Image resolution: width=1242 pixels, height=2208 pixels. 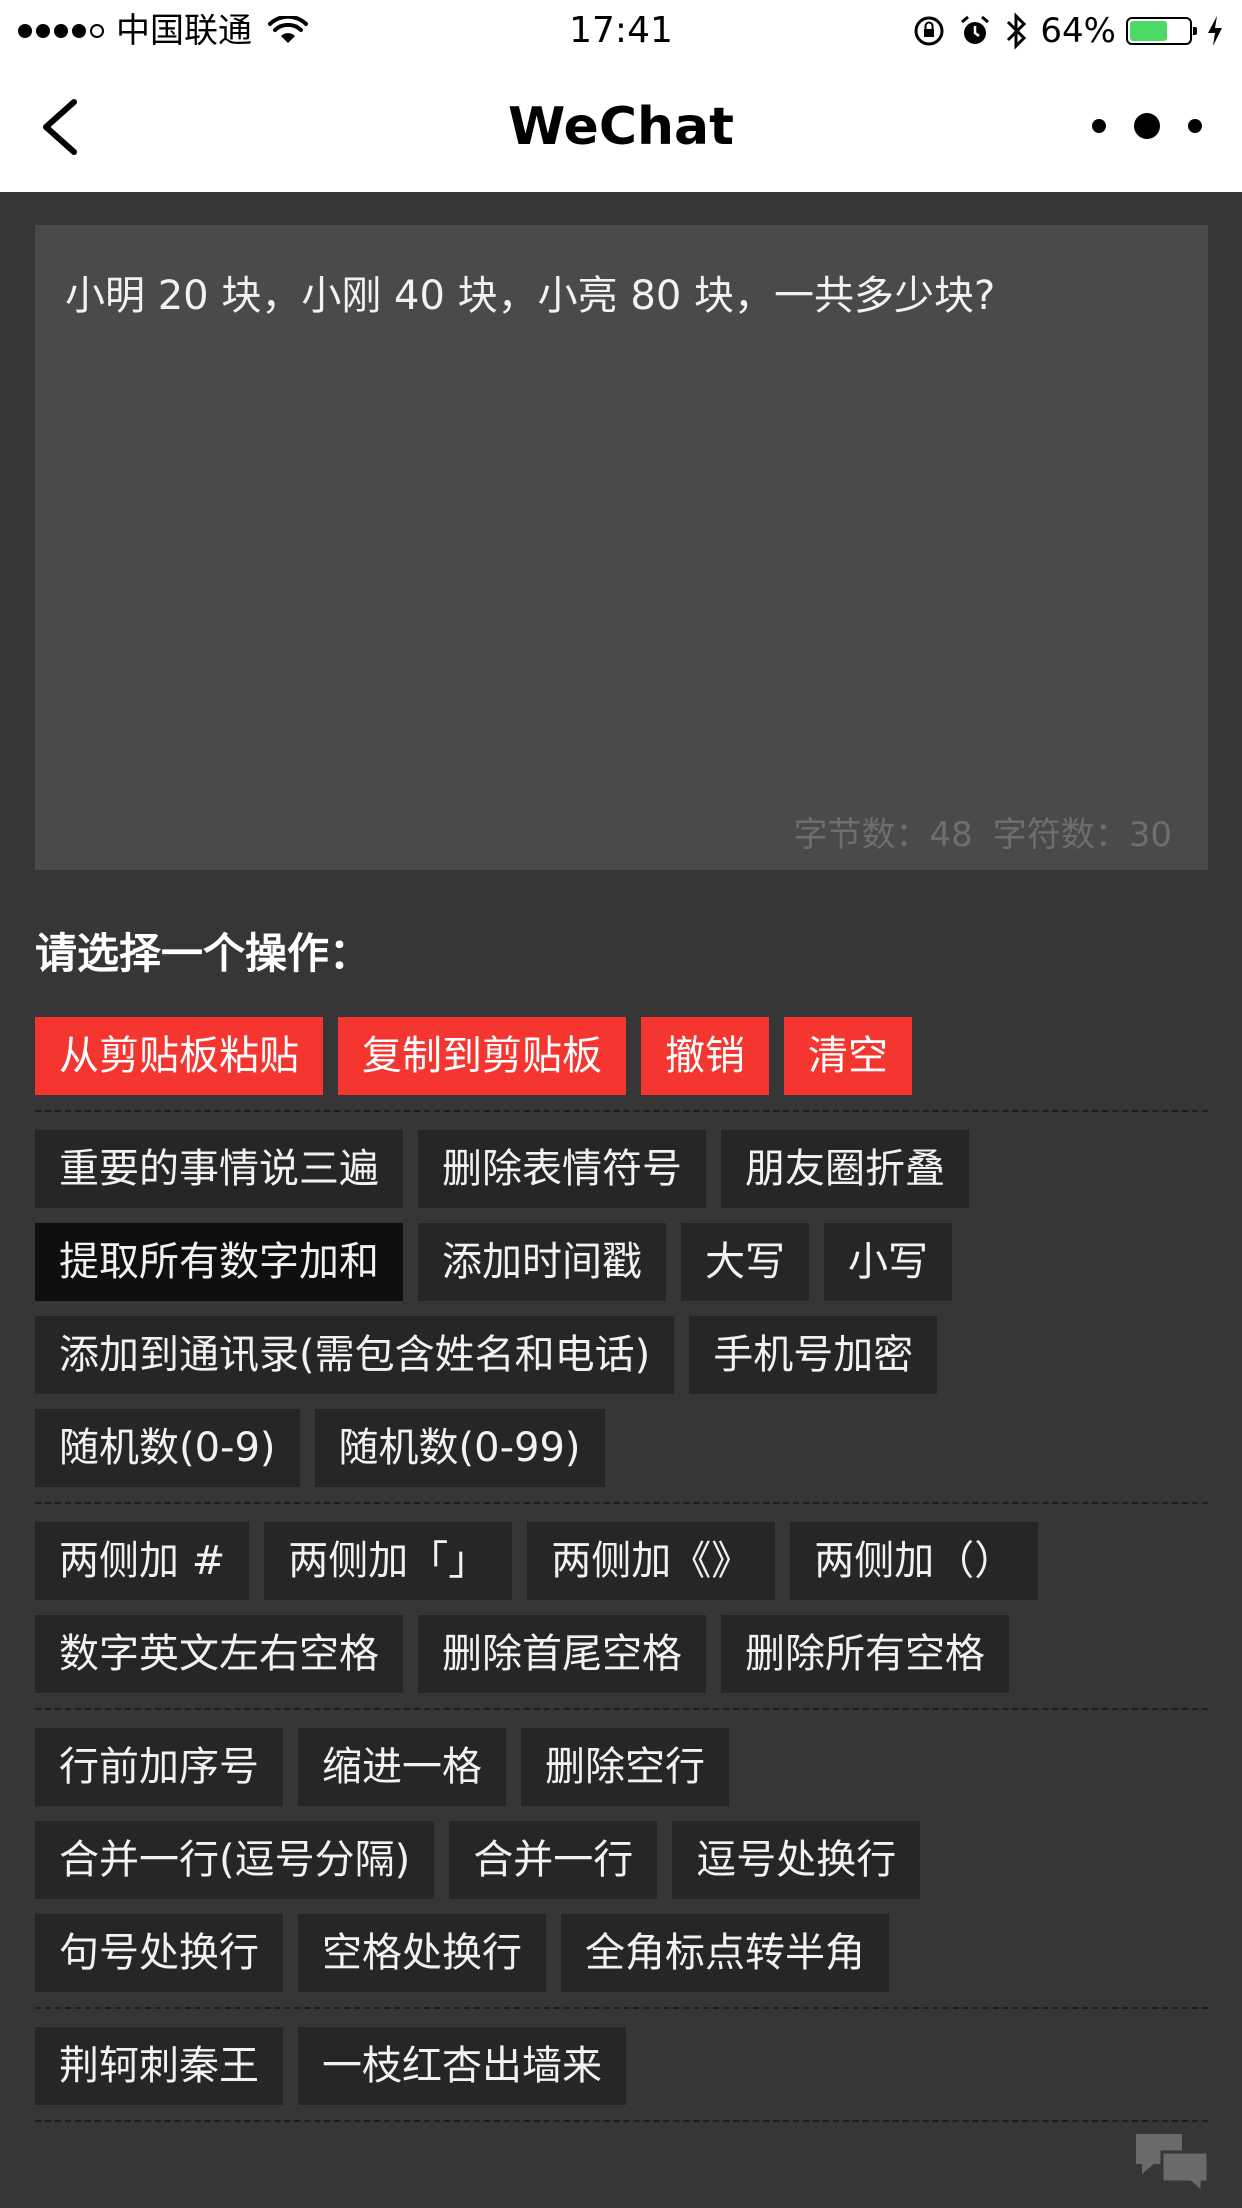 What do you see at coordinates (402, 1767) in the screenshot?
I see `operation-button: 缩进一格` at bounding box center [402, 1767].